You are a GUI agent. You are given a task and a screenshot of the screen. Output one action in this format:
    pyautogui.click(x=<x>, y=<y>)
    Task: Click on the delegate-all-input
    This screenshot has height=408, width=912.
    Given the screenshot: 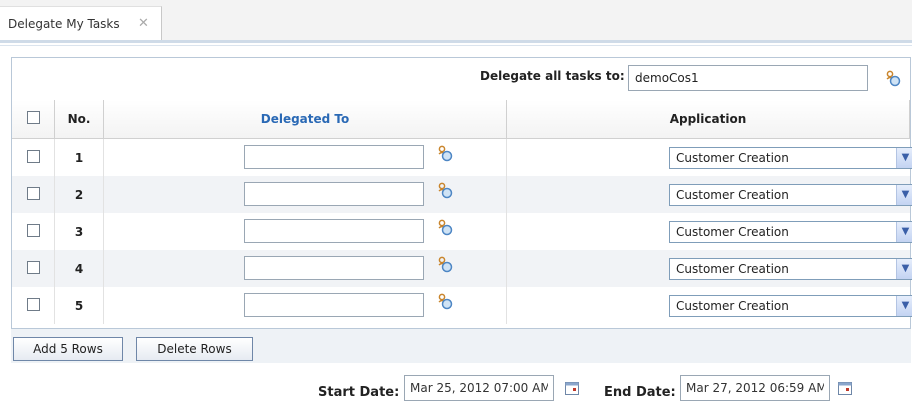 What is the action you would take?
    pyautogui.click(x=748, y=78)
    